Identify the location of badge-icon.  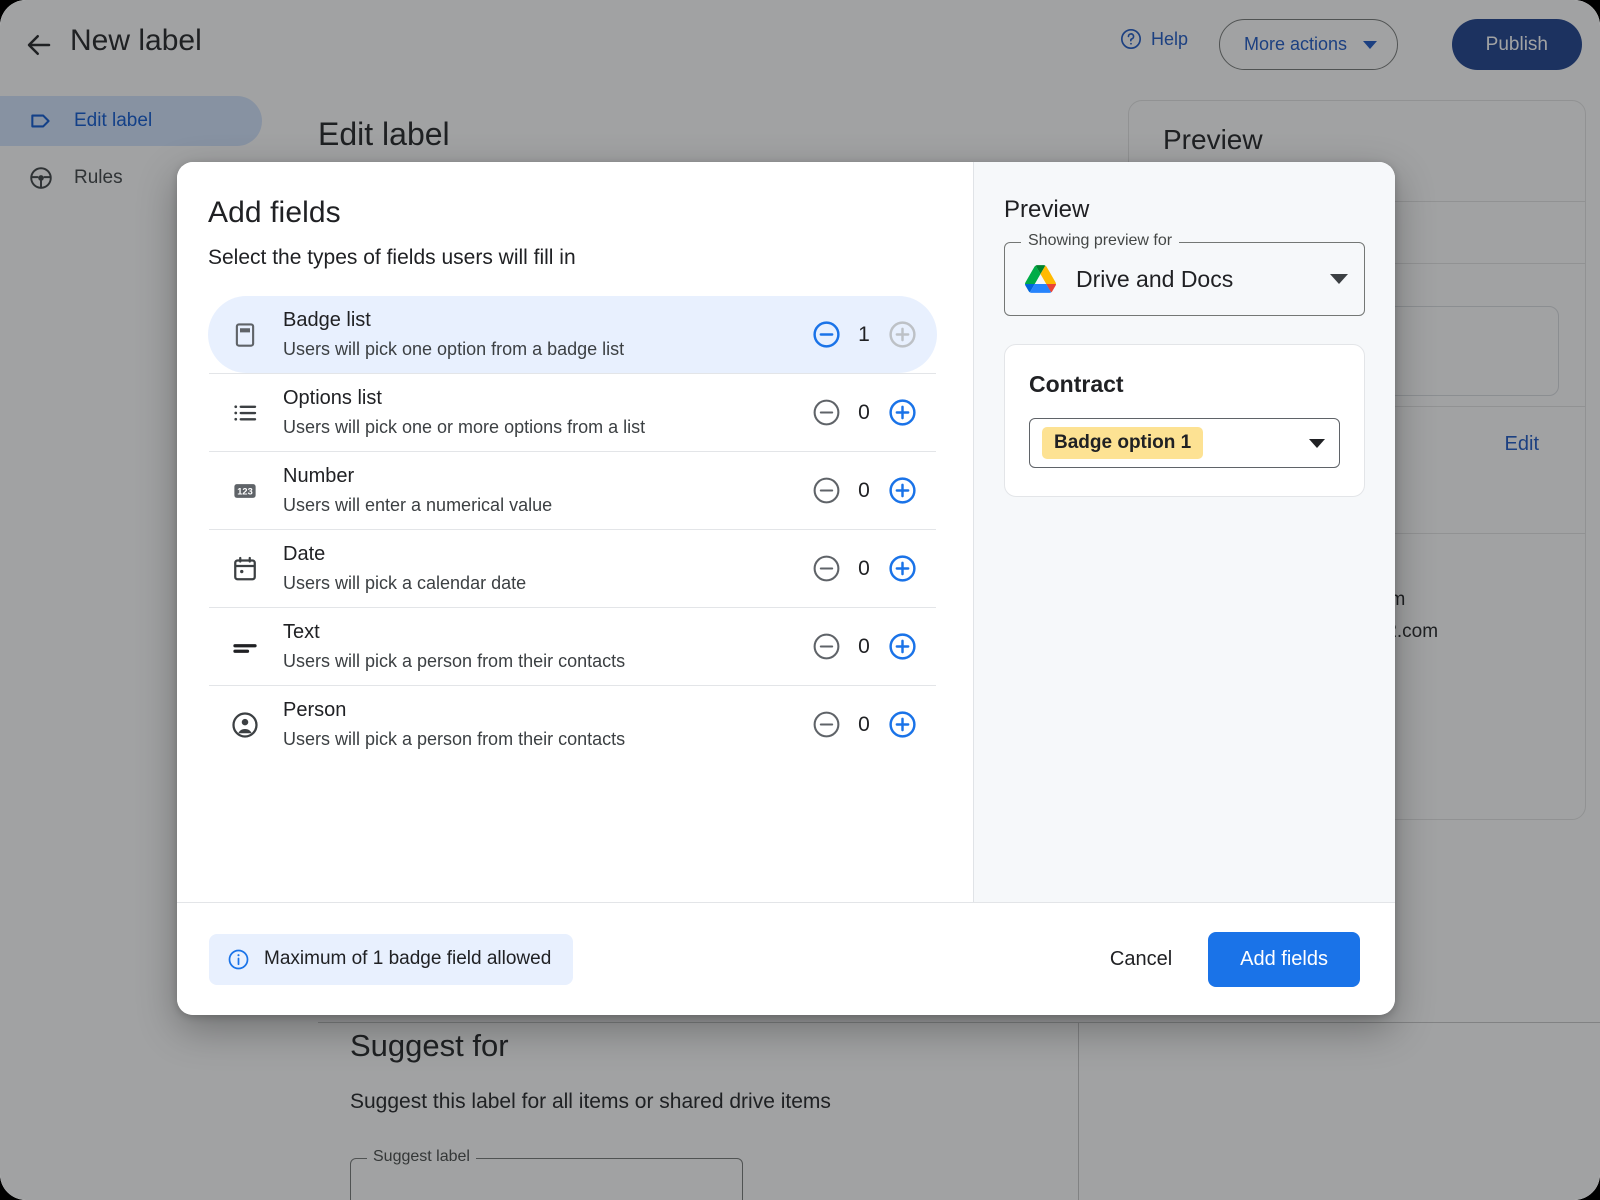
(245, 335).